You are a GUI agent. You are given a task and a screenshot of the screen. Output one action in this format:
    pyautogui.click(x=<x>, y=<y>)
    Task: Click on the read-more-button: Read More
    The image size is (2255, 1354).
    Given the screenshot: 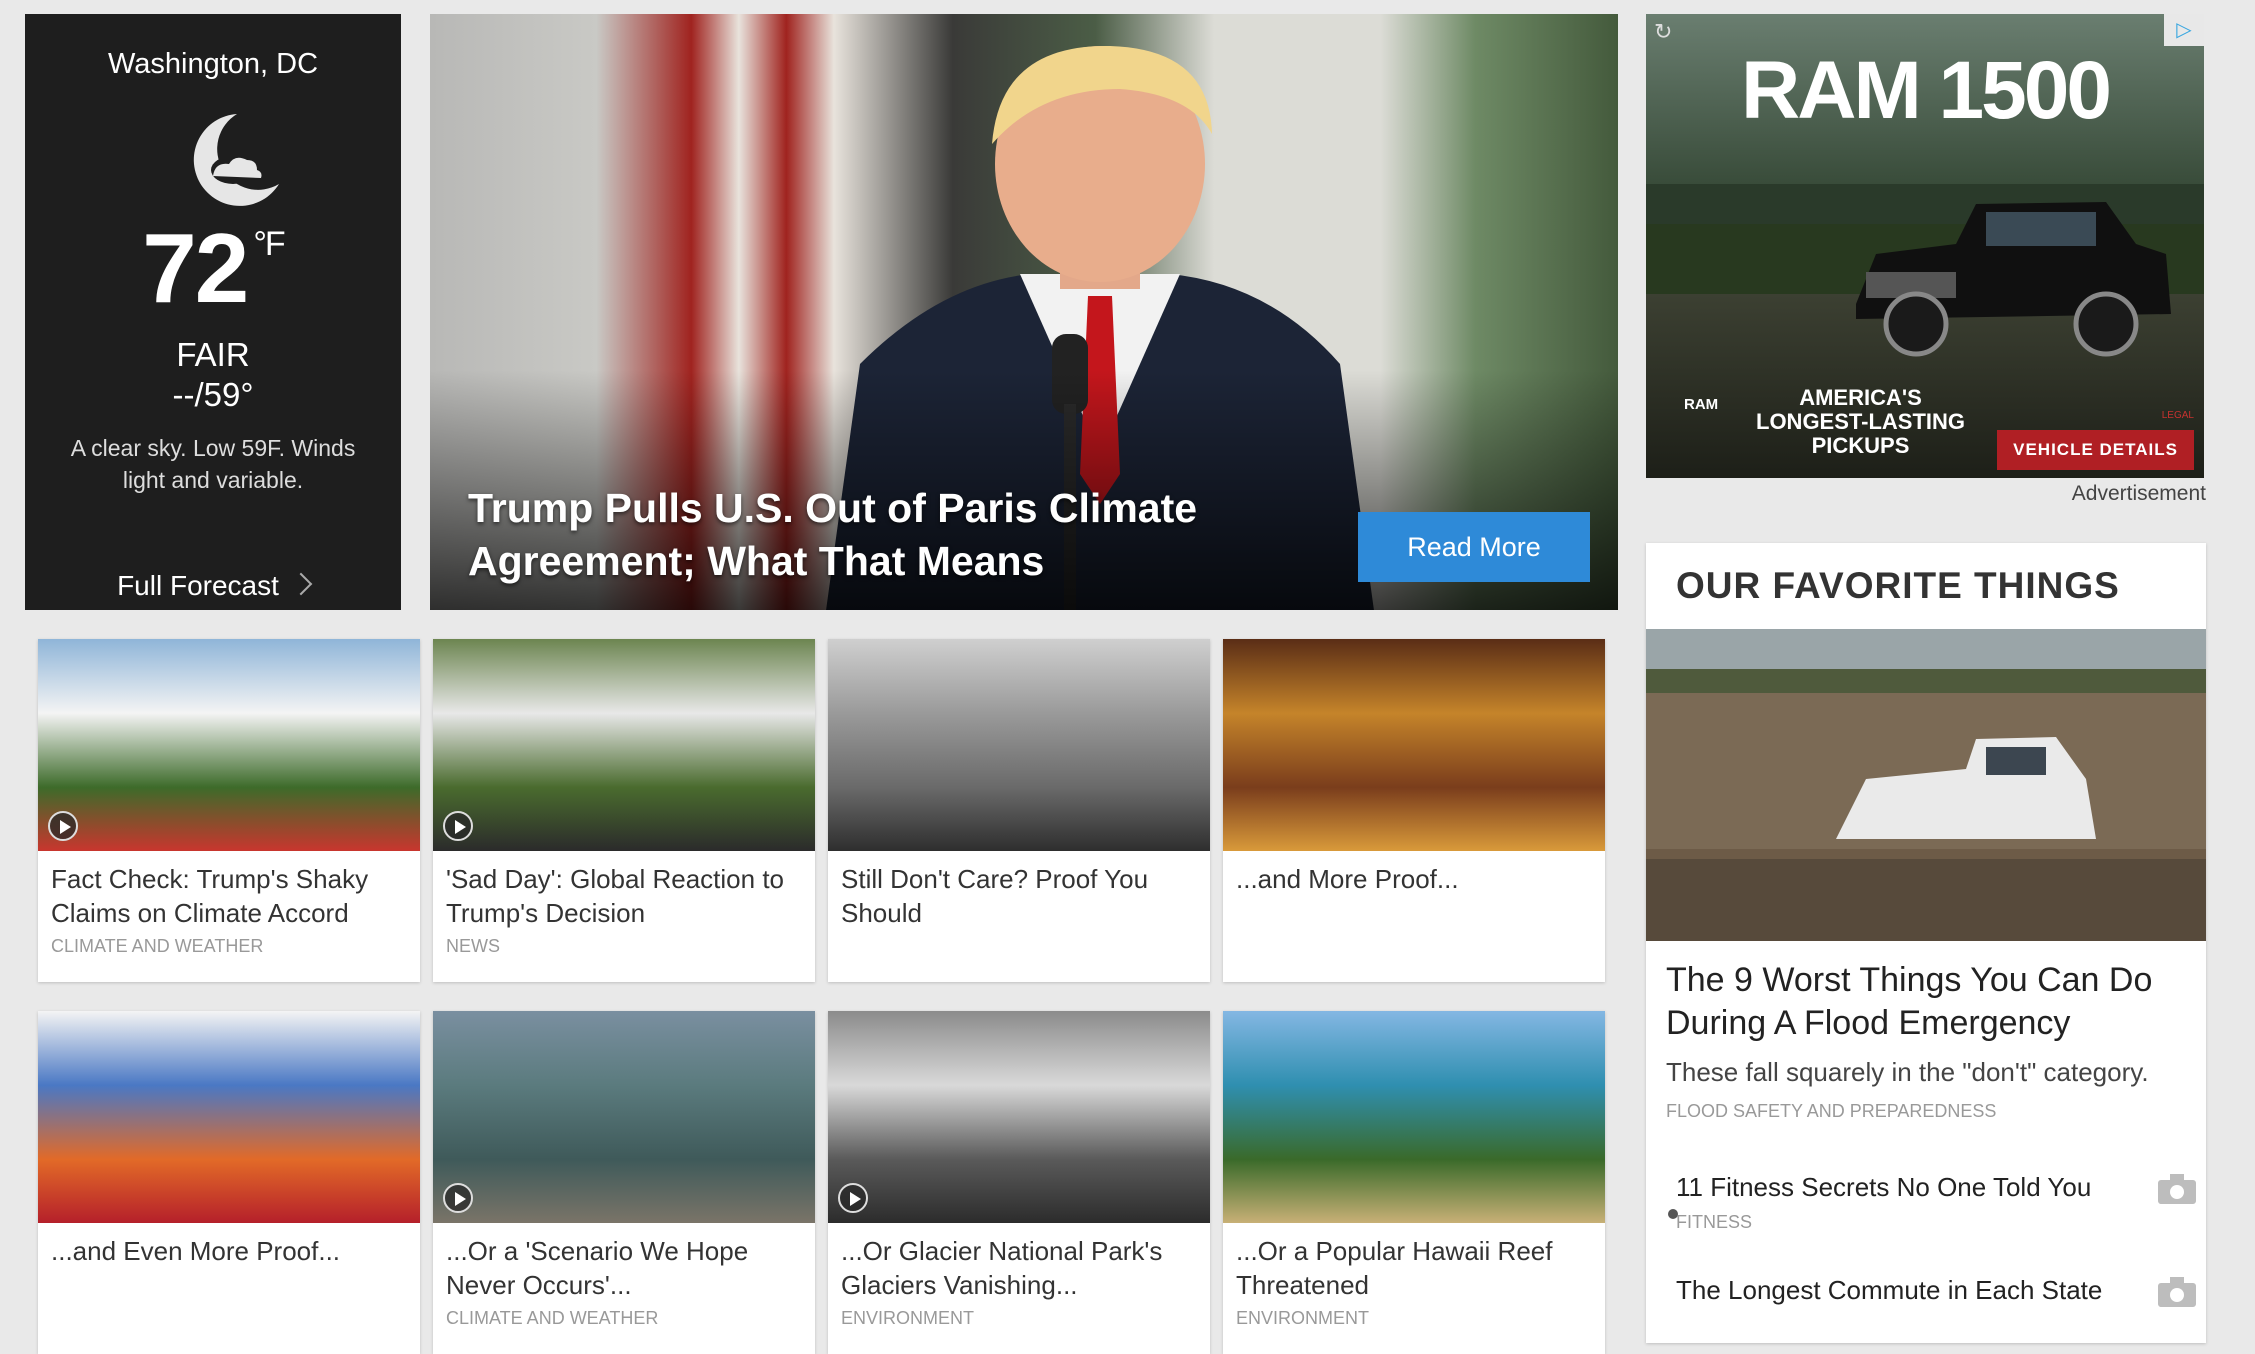 What is the action you would take?
    pyautogui.click(x=1474, y=547)
    